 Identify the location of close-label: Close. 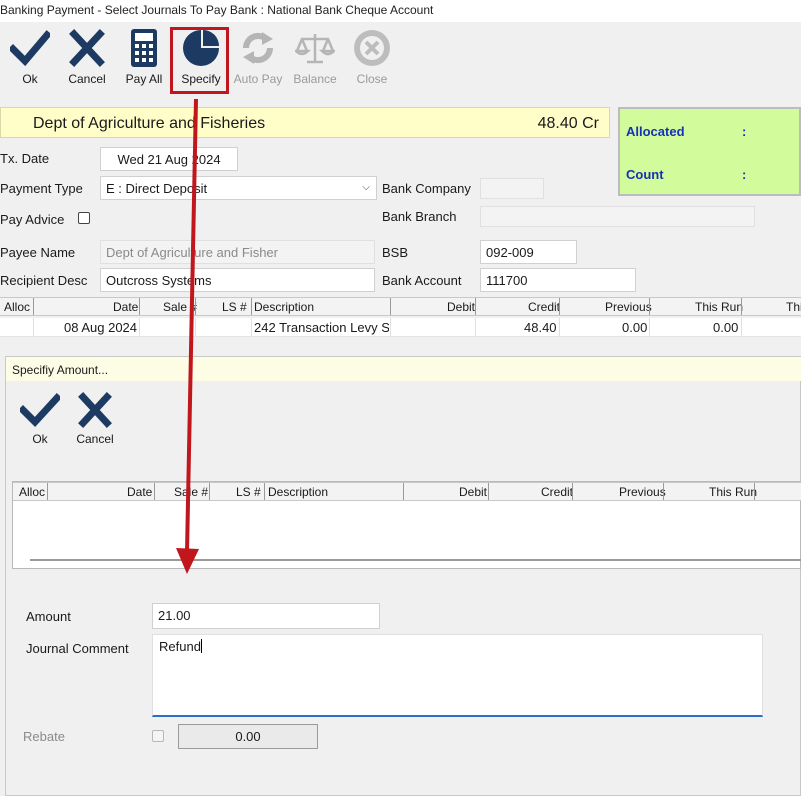
(372, 79).